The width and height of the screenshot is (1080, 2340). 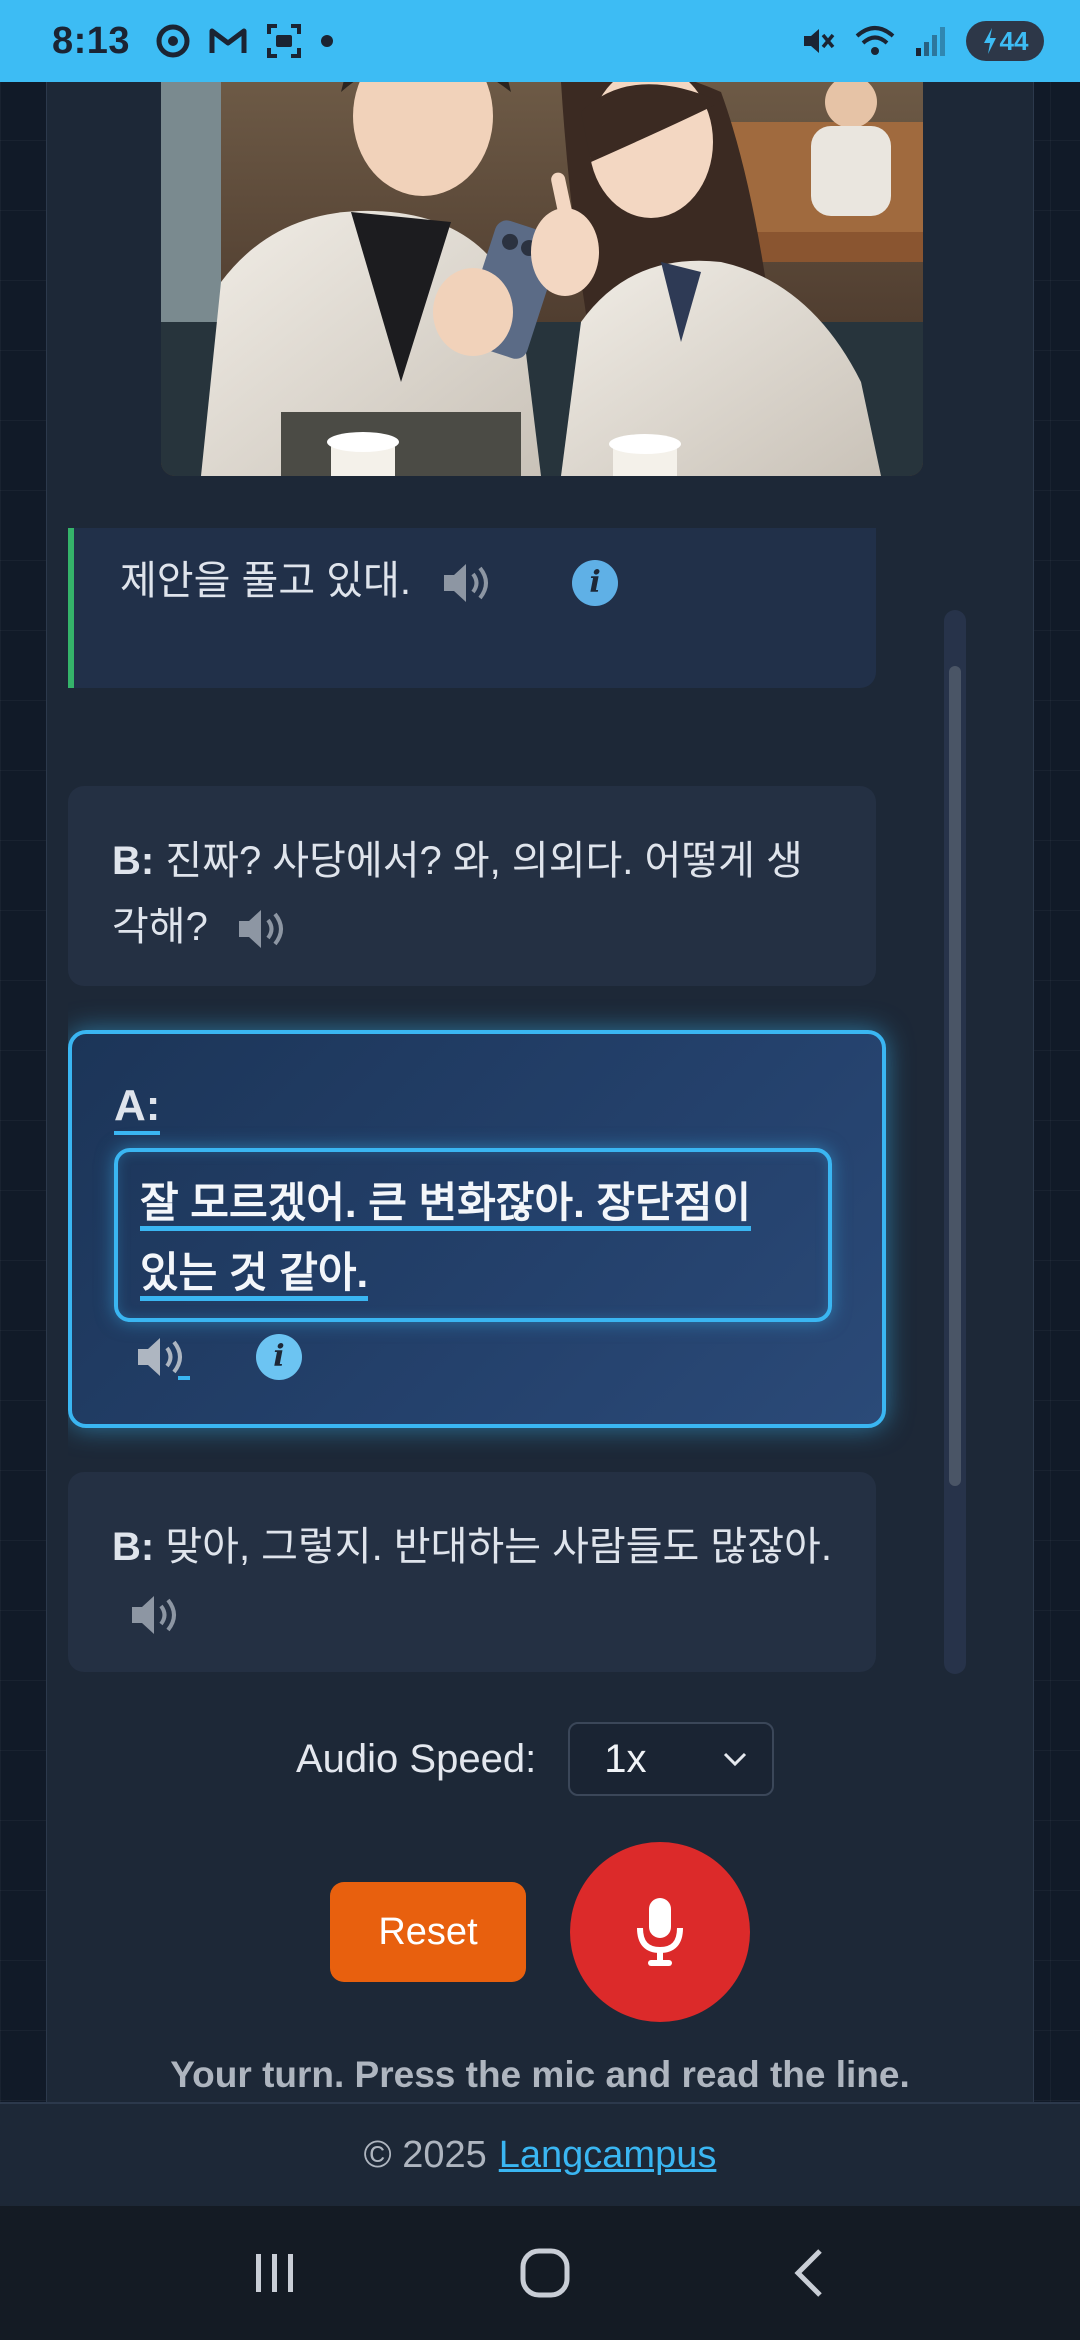 What do you see at coordinates (173, 41) in the screenshot?
I see `chrome-icon` at bounding box center [173, 41].